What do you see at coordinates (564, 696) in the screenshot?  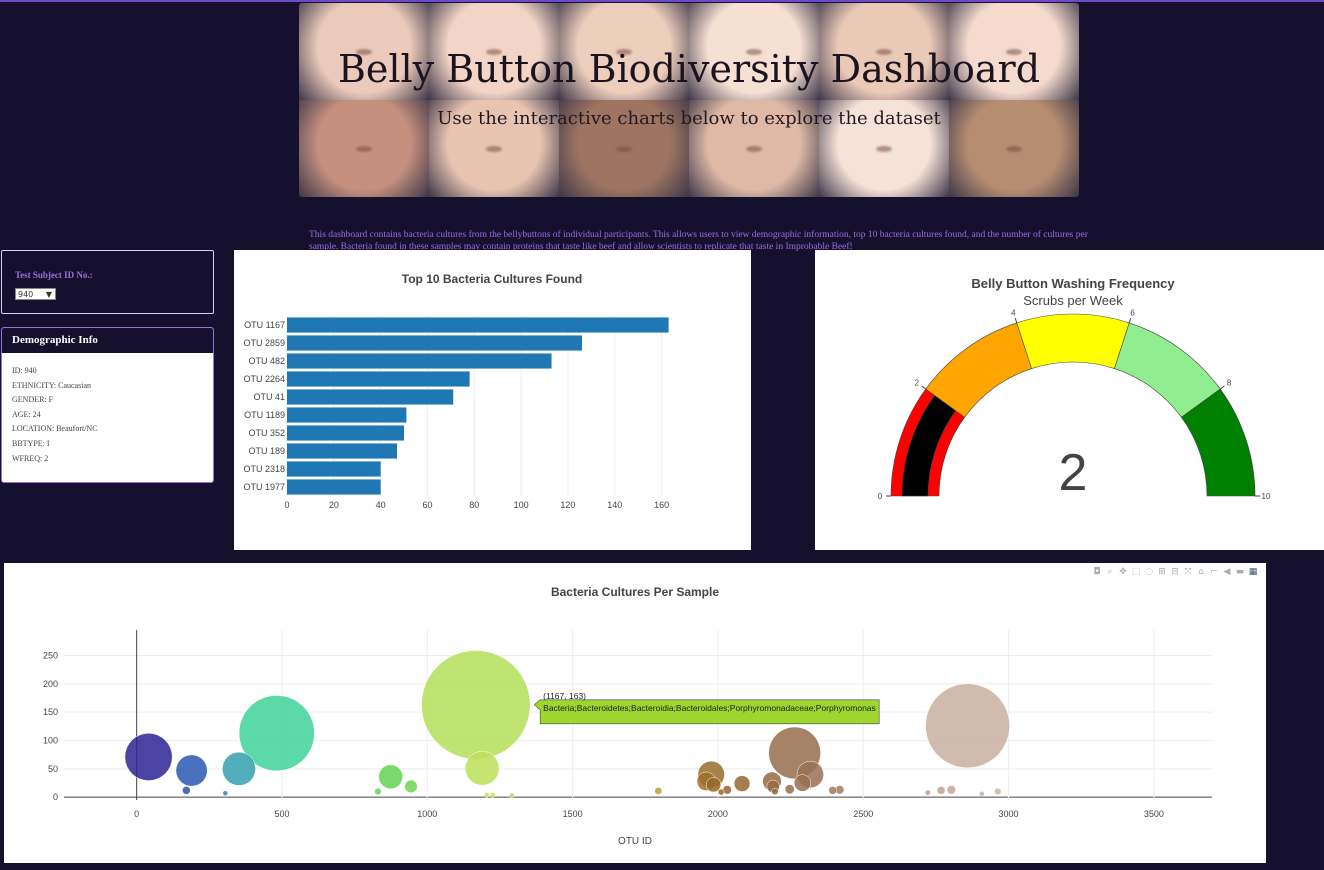 I see `tooltip-coords: (1167, 163)` at bounding box center [564, 696].